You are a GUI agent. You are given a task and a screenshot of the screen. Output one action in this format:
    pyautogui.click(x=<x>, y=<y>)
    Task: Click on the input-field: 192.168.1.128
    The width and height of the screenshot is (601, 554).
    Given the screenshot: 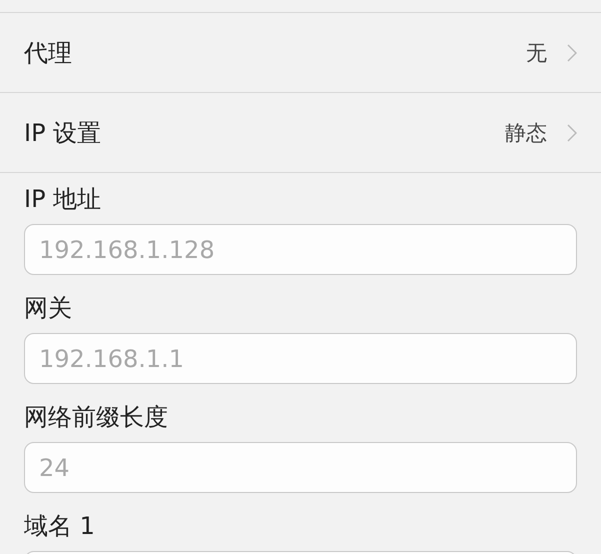 What is the action you would take?
    pyautogui.click(x=300, y=249)
    